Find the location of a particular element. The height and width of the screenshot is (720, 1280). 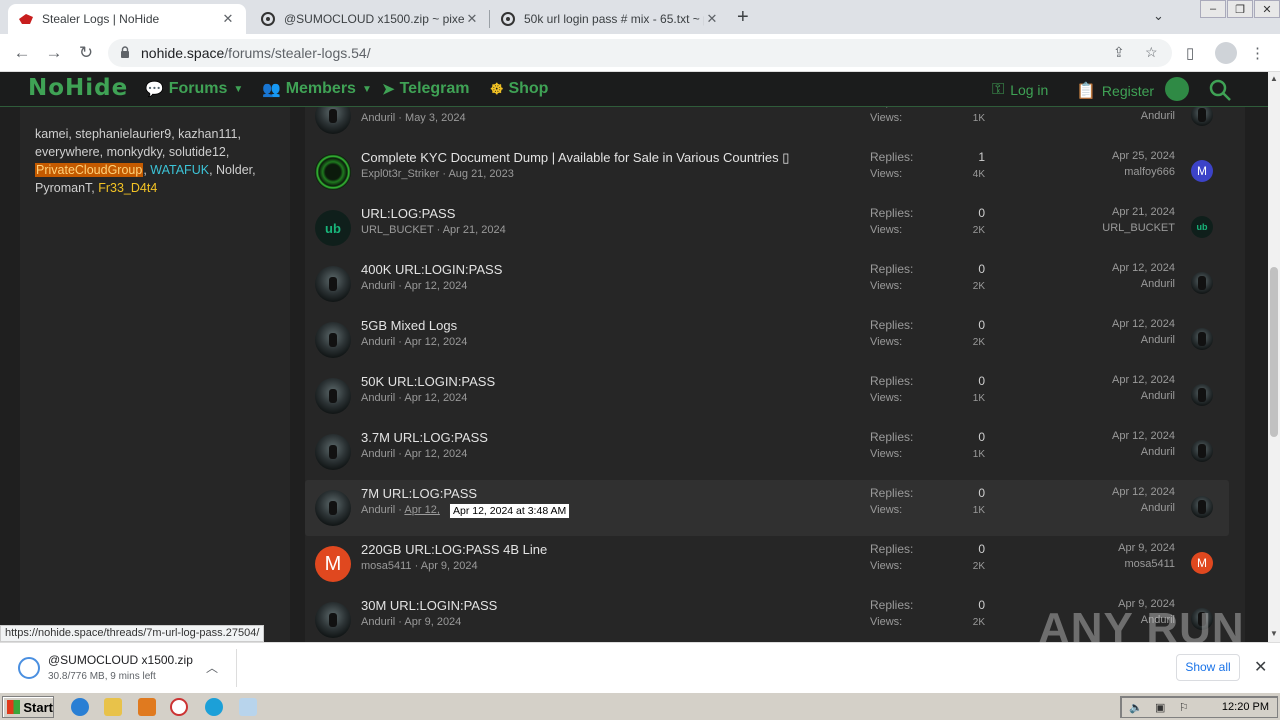

network-icon: ▣ is located at coordinates (1162, 708).